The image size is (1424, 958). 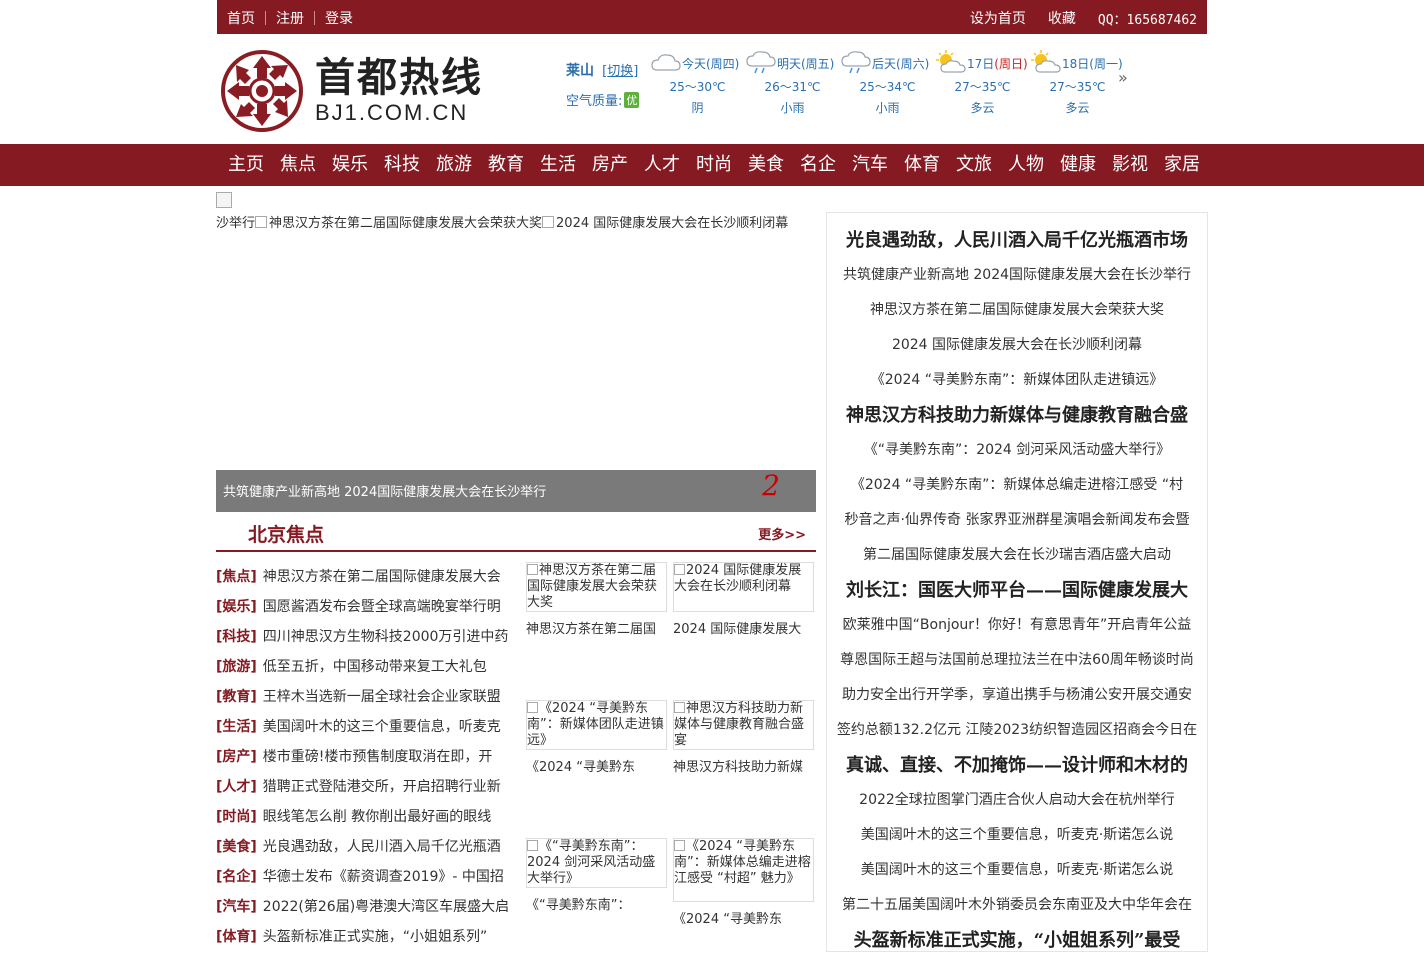 I want to click on news-title: 华德士发布《薪资调查2019》- 中国招, so click(x=383, y=877).